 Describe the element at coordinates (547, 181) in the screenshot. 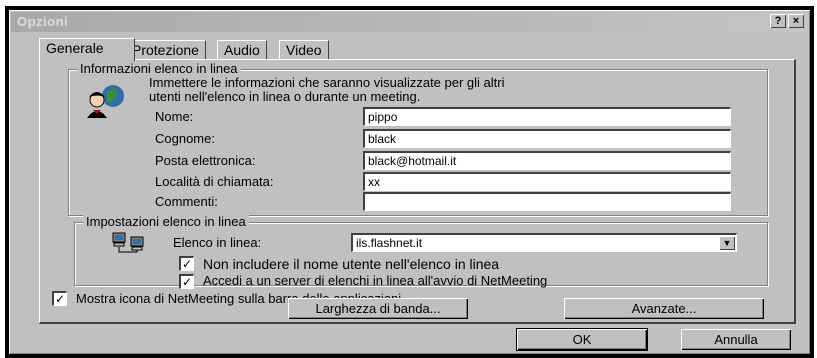

I see `location-field: xx` at that location.